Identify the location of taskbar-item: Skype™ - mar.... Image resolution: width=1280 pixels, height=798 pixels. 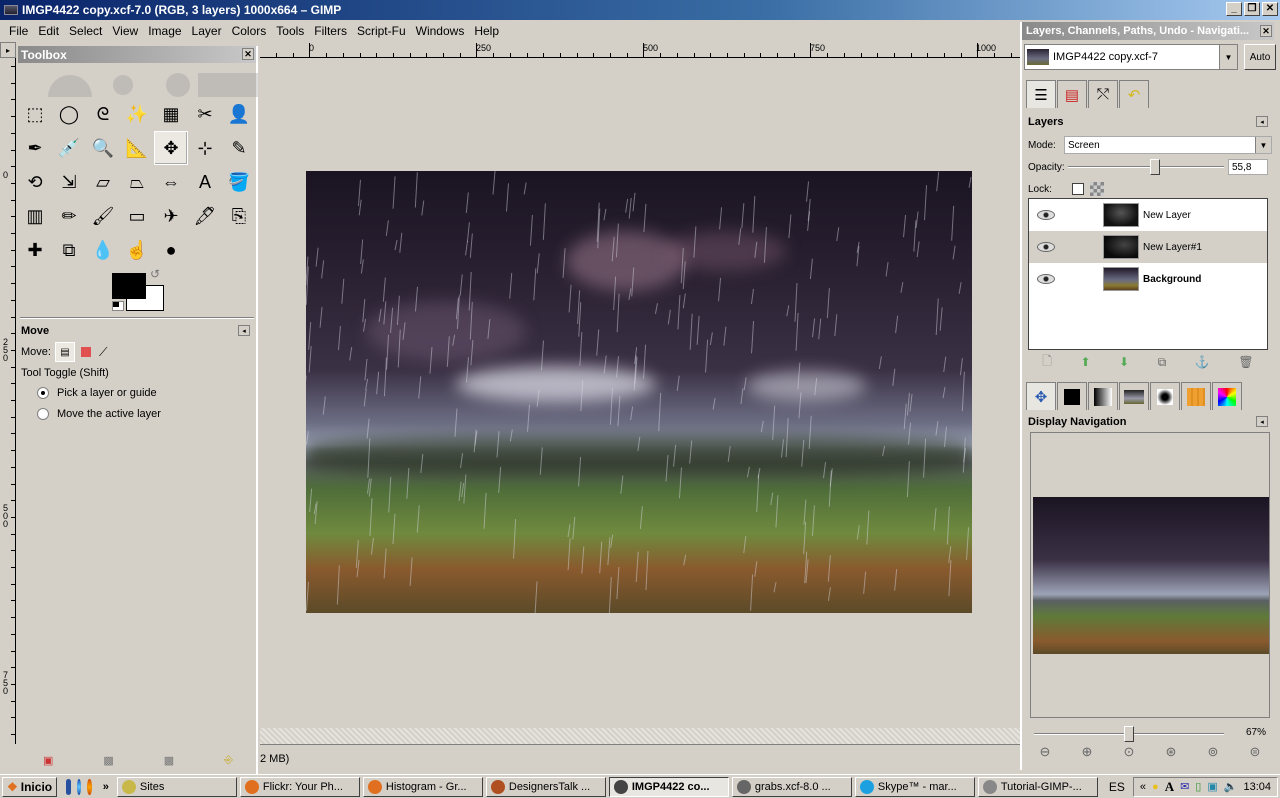
(914, 786).